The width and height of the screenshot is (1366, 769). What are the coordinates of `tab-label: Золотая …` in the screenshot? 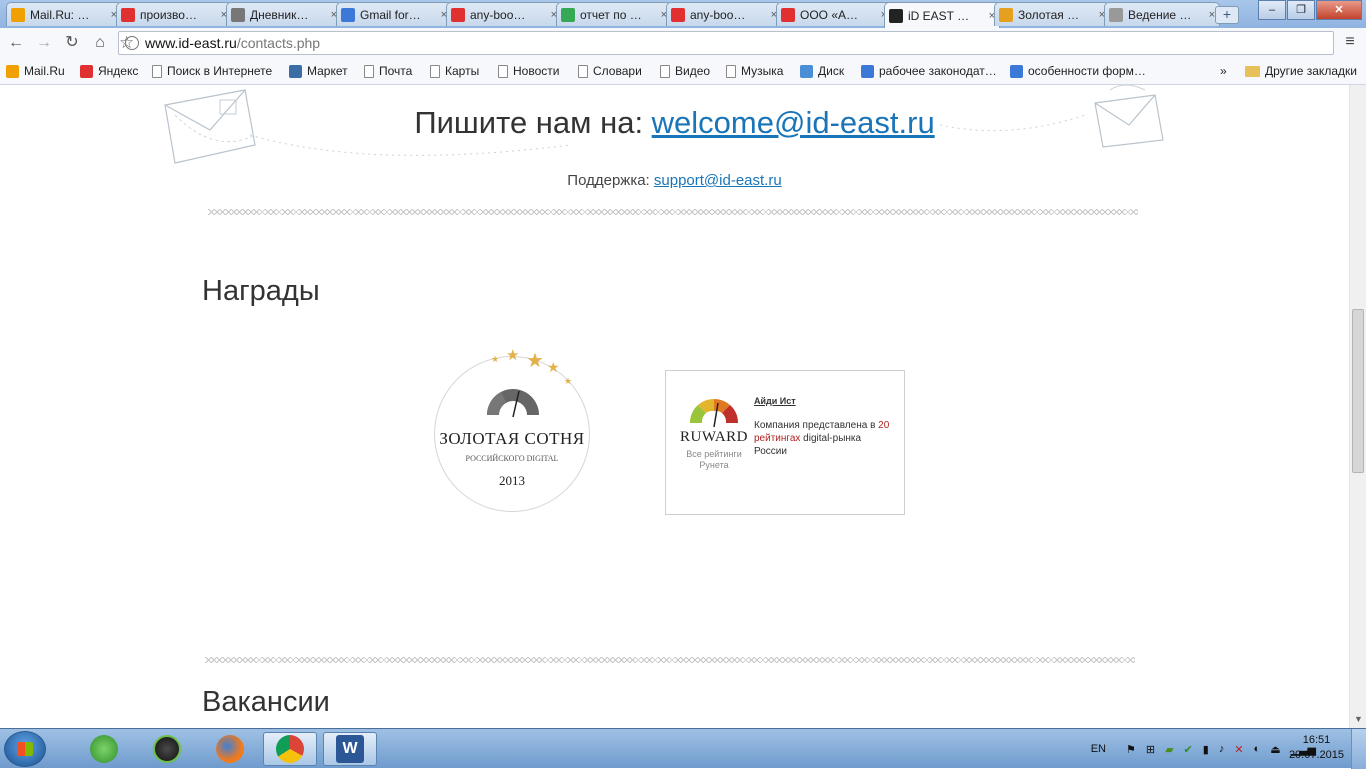 It's located at (1049, 14).